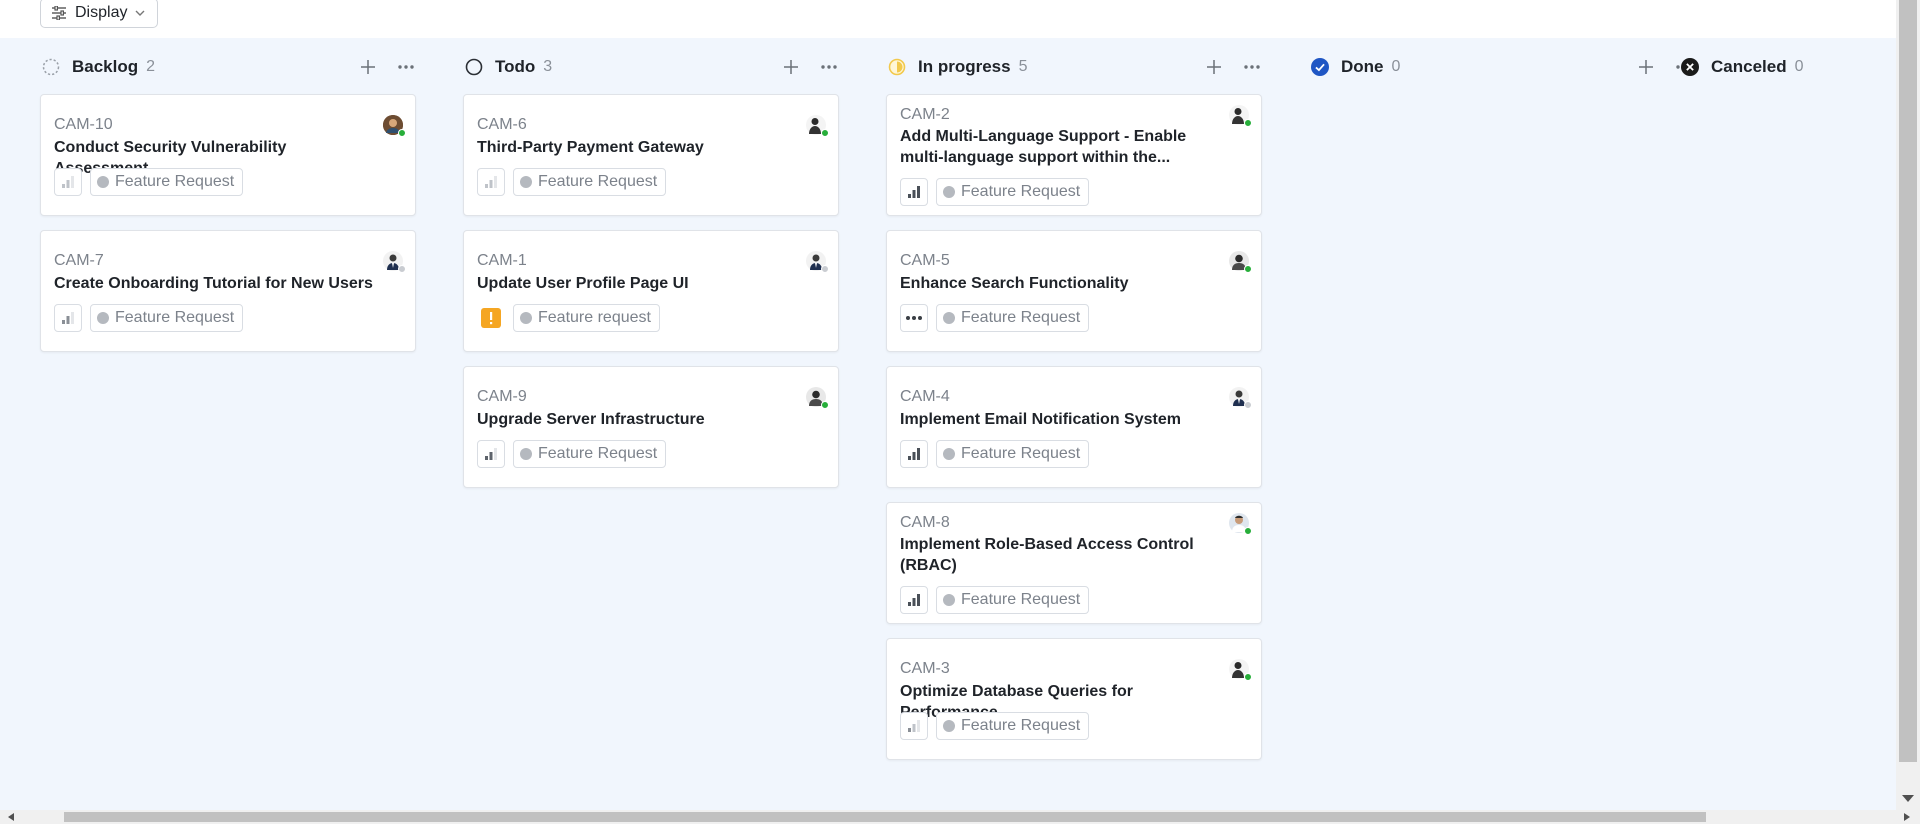  I want to click on vertical-scroll-thumb, so click(1908, 381).